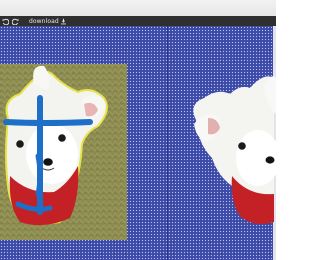  Describe the element at coordinates (138, 21) in the screenshot. I see `editor-toolbar: download` at that location.